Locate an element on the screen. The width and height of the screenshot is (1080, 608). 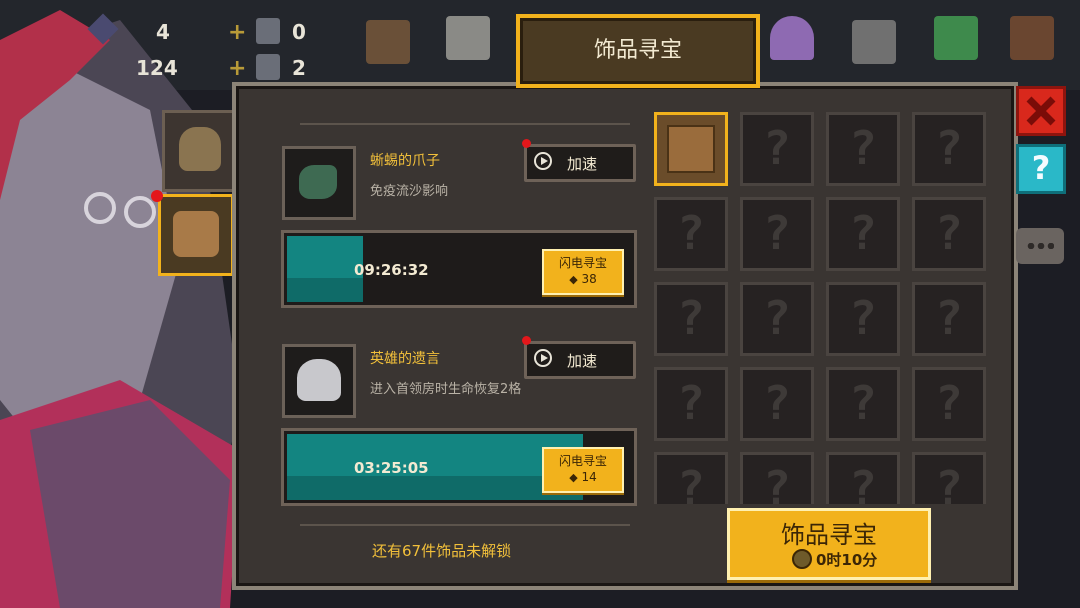
hud-camera-icon is located at coordinates (468, 38).